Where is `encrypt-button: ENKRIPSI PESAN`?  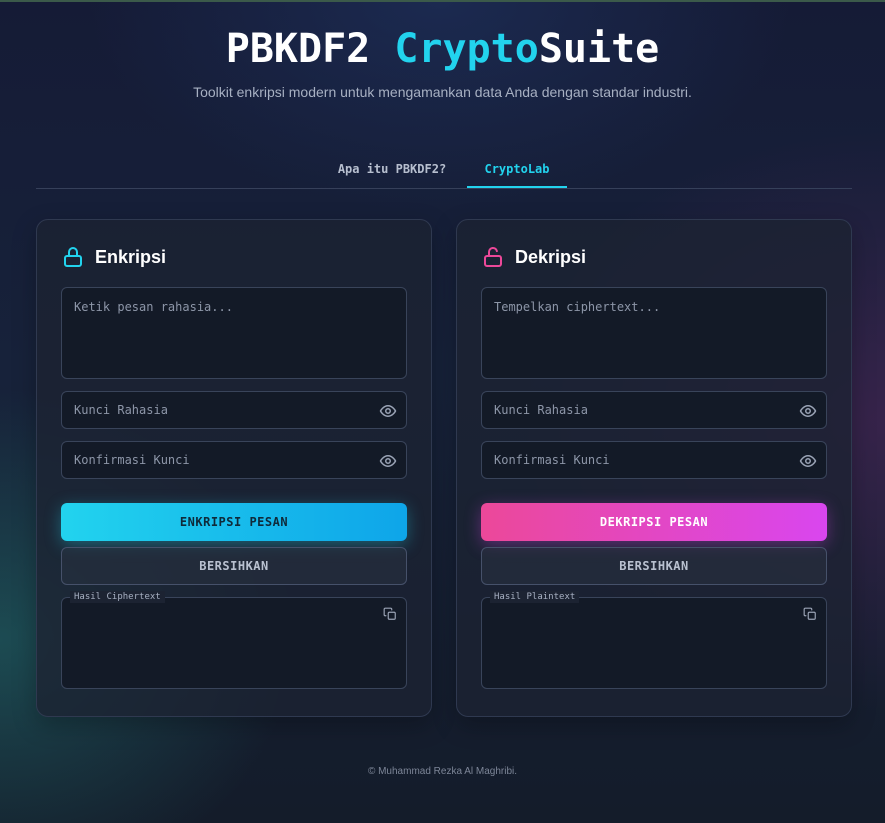
encrypt-button: ENKRIPSI PESAN is located at coordinates (234, 522).